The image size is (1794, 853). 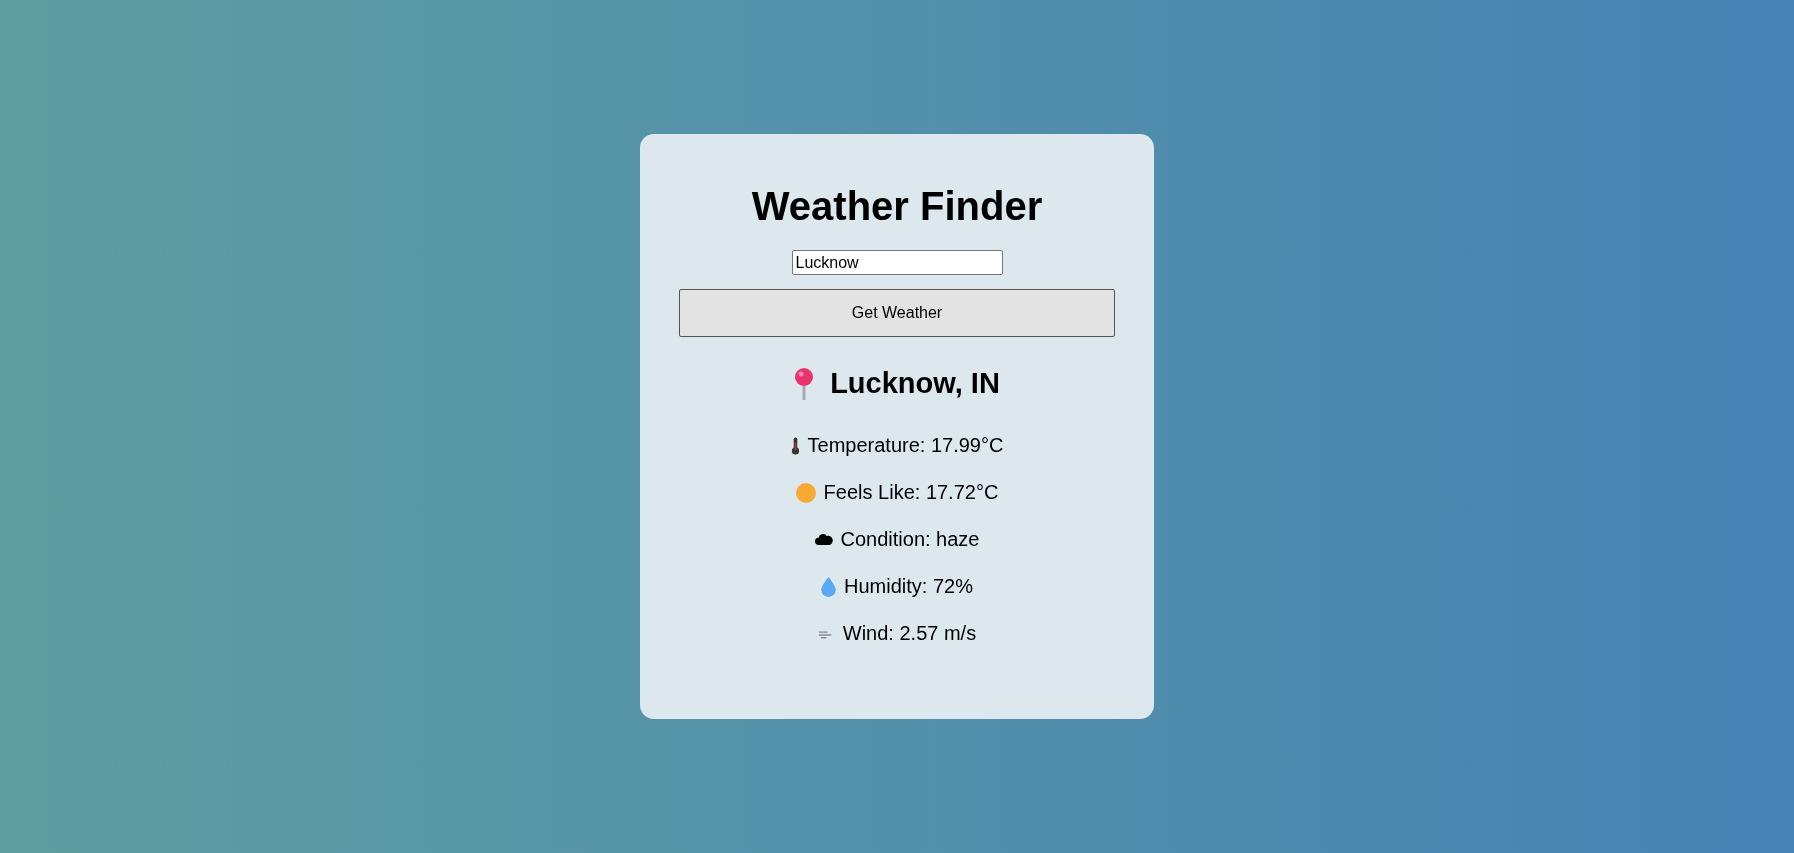 I want to click on cloud-icon, so click(x=823, y=539).